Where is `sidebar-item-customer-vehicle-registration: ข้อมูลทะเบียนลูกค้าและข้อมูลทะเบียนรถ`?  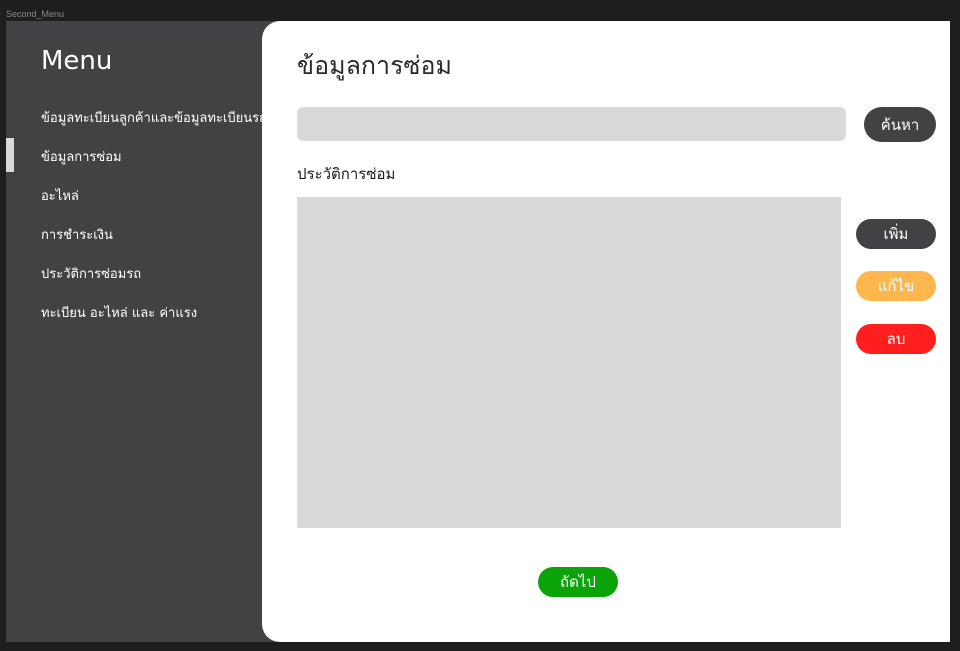 sidebar-item-customer-vehicle-registration: ข้อมูลทะเบียนลูกค้าและข้อมูลทะเบียนรถ is located at coordinates (154, 117).